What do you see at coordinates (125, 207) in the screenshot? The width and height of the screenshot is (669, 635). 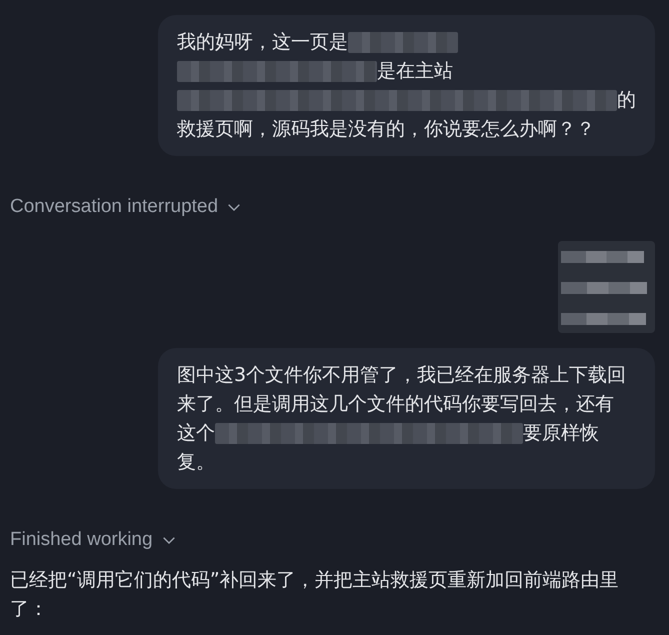 I see `status-toggle: Conversation interrupted` at bounding box center [125, 207].